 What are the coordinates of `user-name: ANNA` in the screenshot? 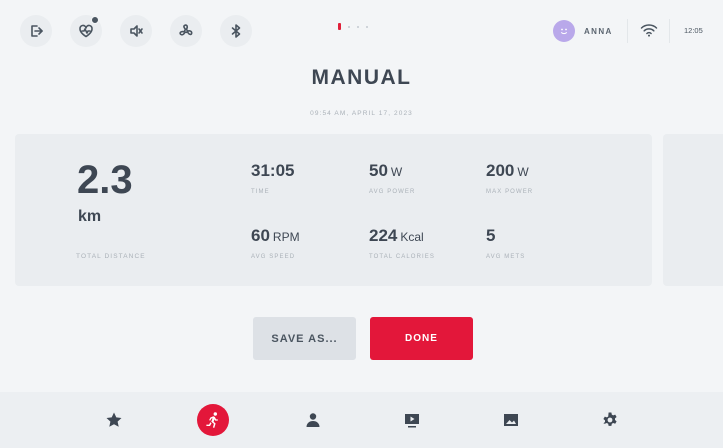 It's located at (598, 31).